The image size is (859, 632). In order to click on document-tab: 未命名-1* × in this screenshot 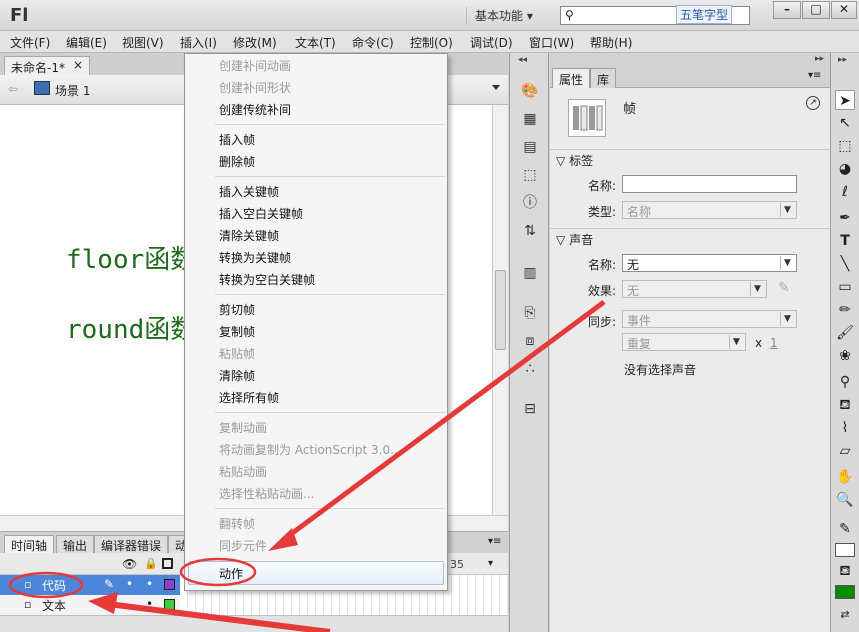, I will do `click(47, 65)`.